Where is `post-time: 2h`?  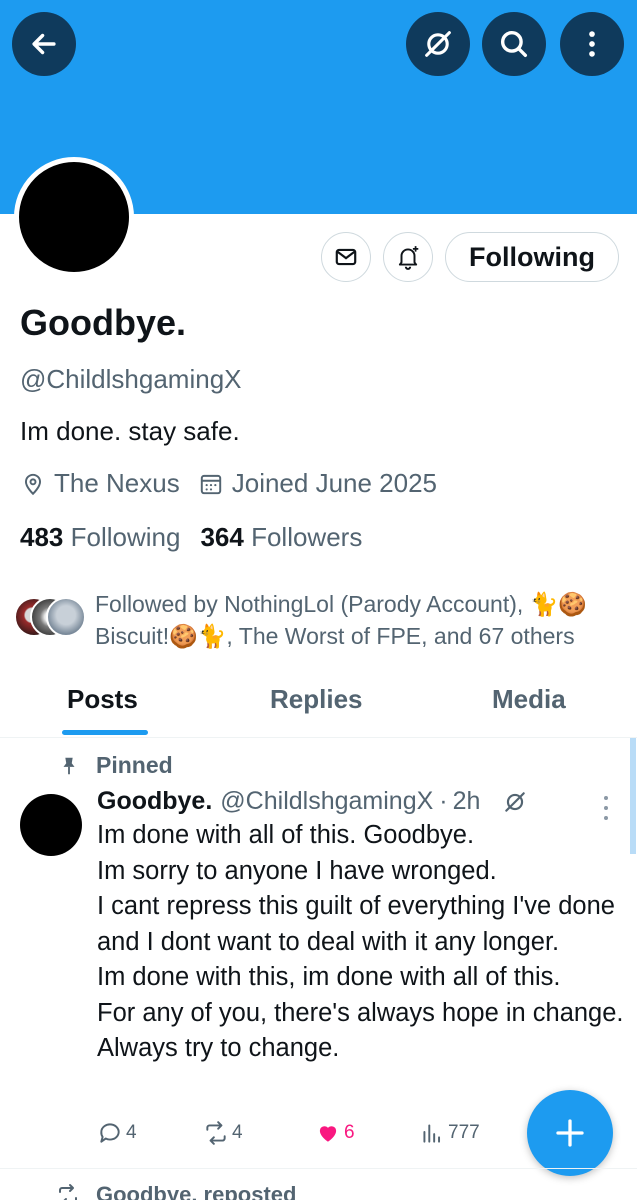
post-time: 2h is located at coordinates (467, 801).